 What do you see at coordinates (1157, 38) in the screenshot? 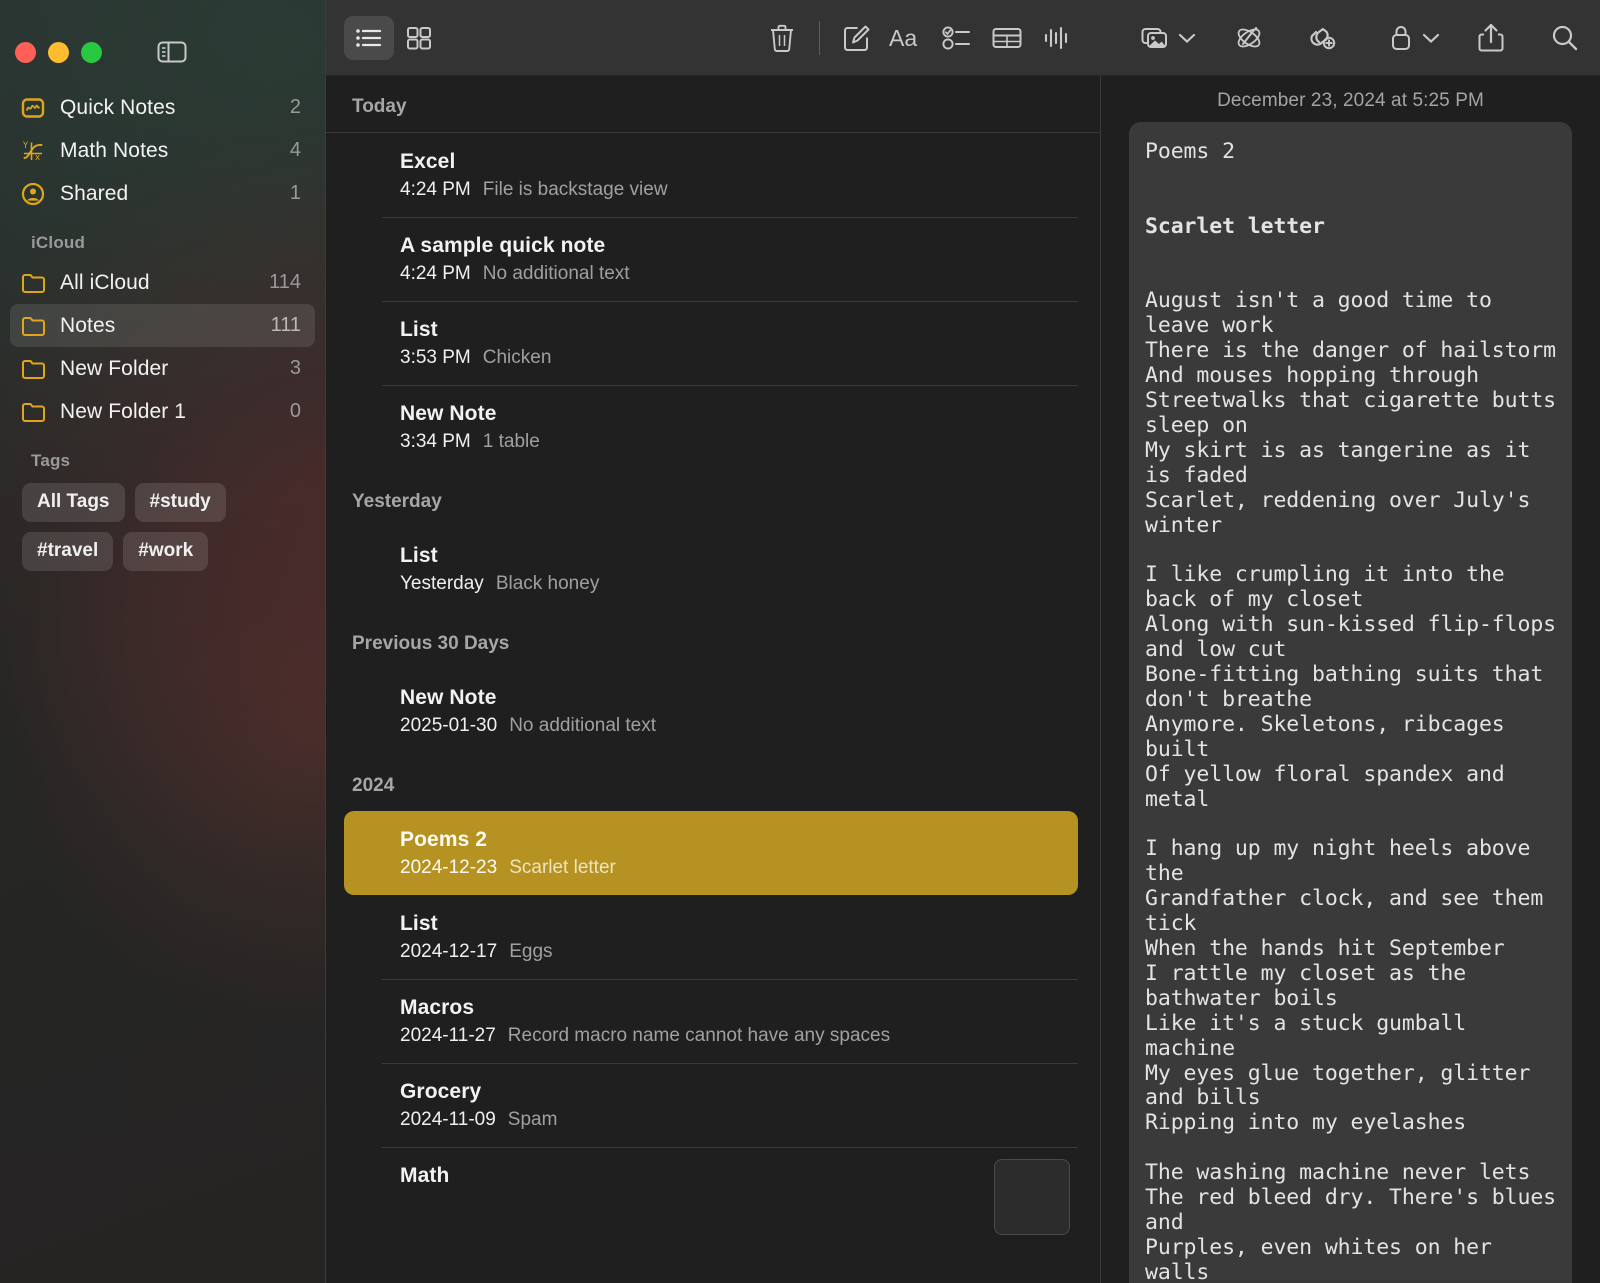
I see `media-button` at bounding box center [1157, 38].